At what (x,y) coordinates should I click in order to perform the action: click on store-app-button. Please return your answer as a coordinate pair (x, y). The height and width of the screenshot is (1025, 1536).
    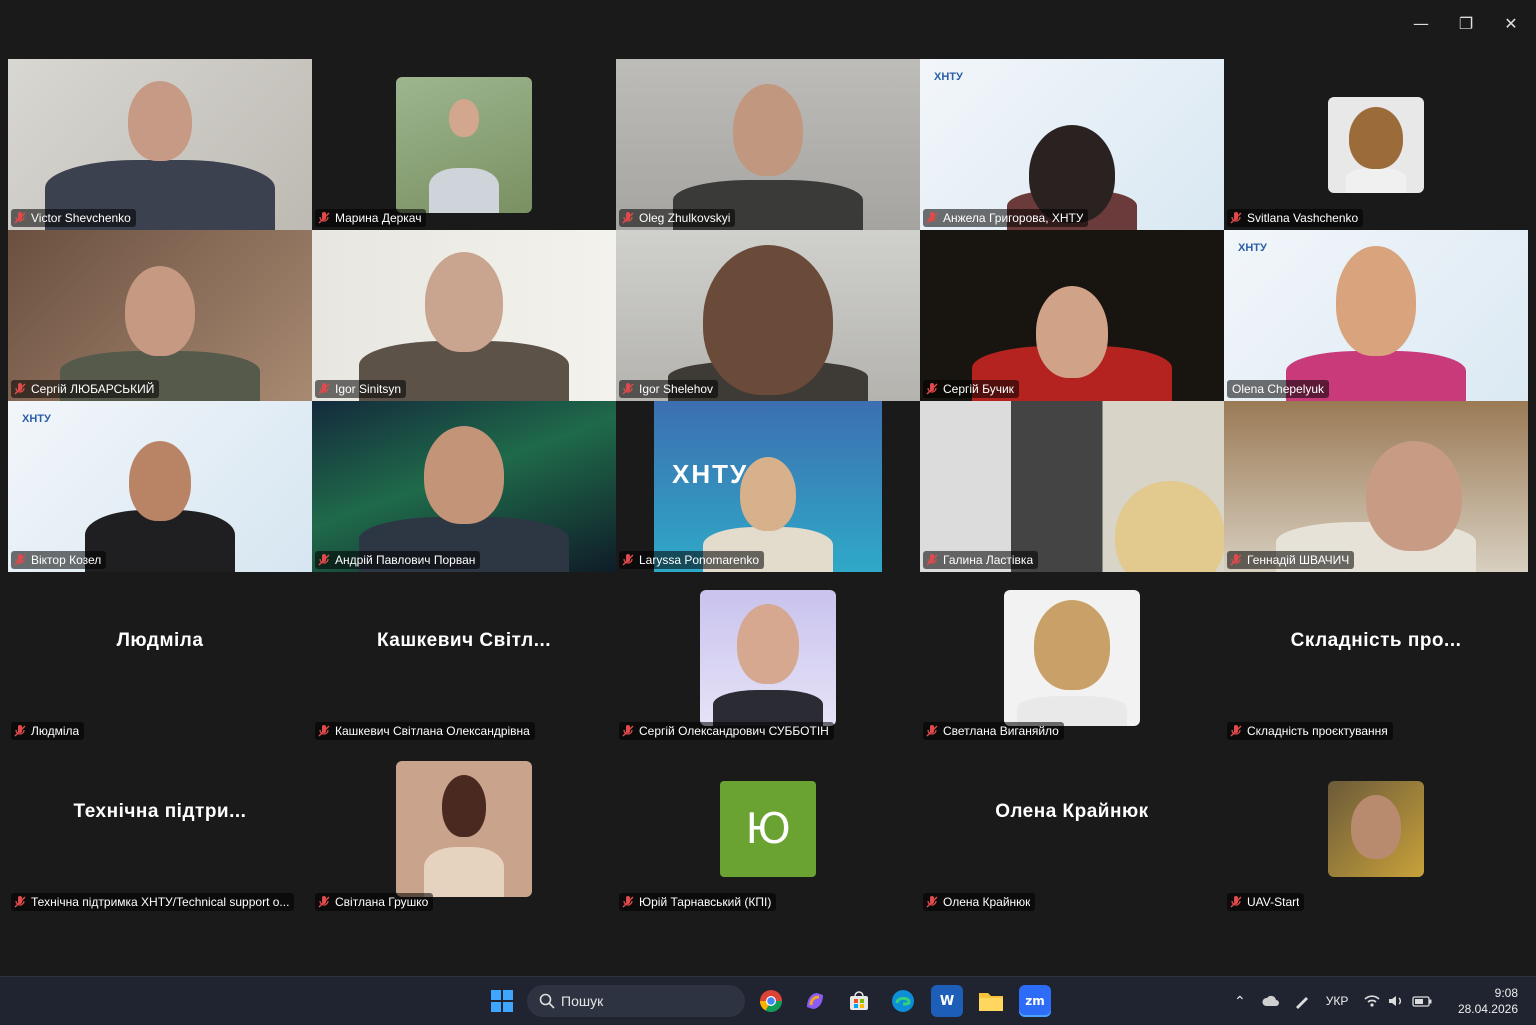
    Looking at the image, I should click on (859, 1001).